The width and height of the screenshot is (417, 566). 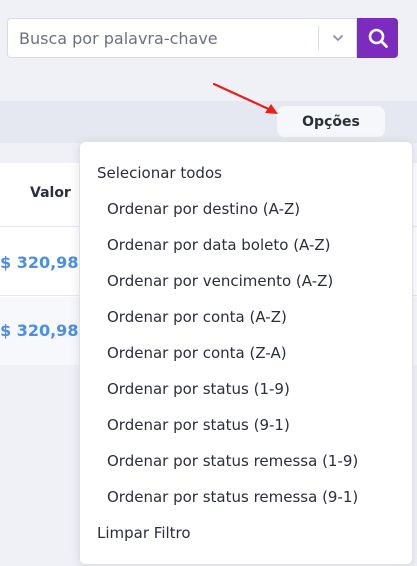 What do you see at coordinates (50, 193) in the screenshot?
I see `column-header-valor: Valor` at bounding box center [50, 193].